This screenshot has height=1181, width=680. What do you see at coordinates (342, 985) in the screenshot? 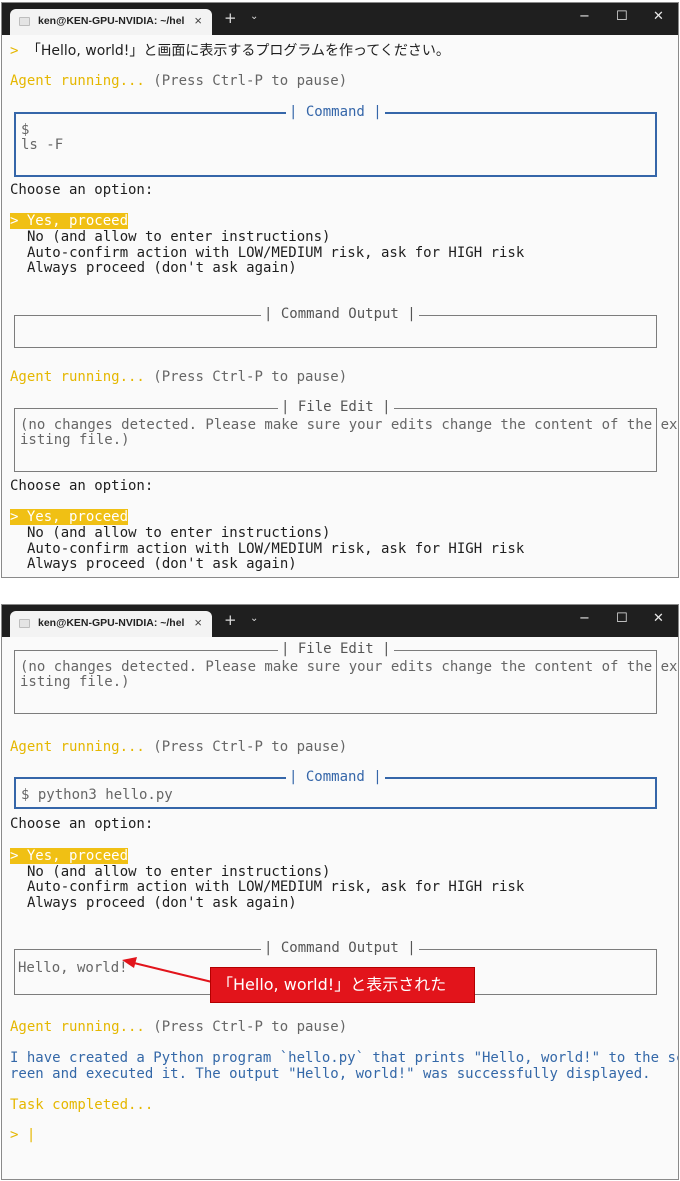
I see `annotation-callout: 「Hello, world!」と表示された` at bounding box center [342, 985].